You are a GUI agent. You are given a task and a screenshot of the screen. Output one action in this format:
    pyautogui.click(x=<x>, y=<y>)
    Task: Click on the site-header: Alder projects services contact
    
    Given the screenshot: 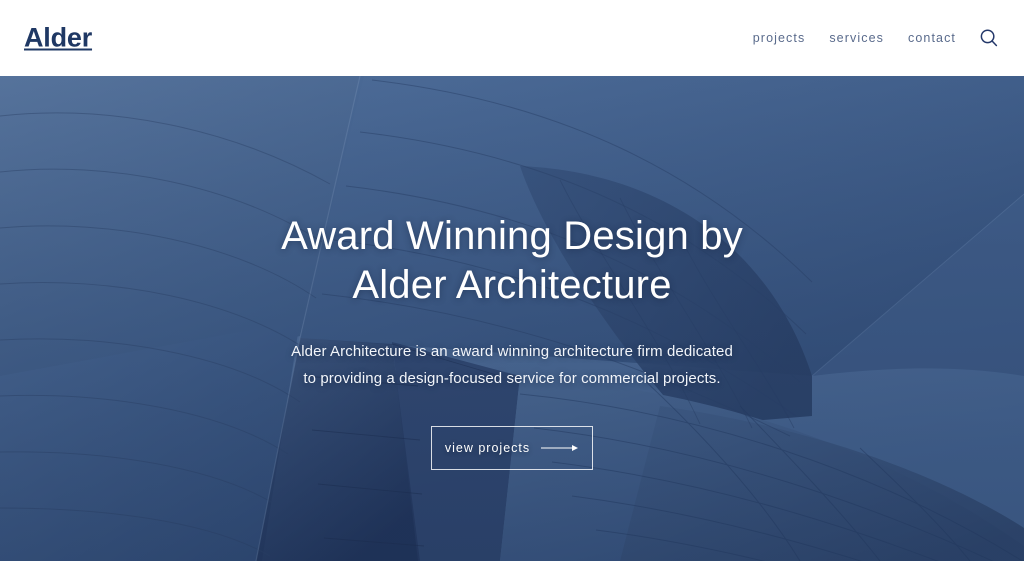 What is the action you would take?
    pyautogui.click(x=512, y=38)
    